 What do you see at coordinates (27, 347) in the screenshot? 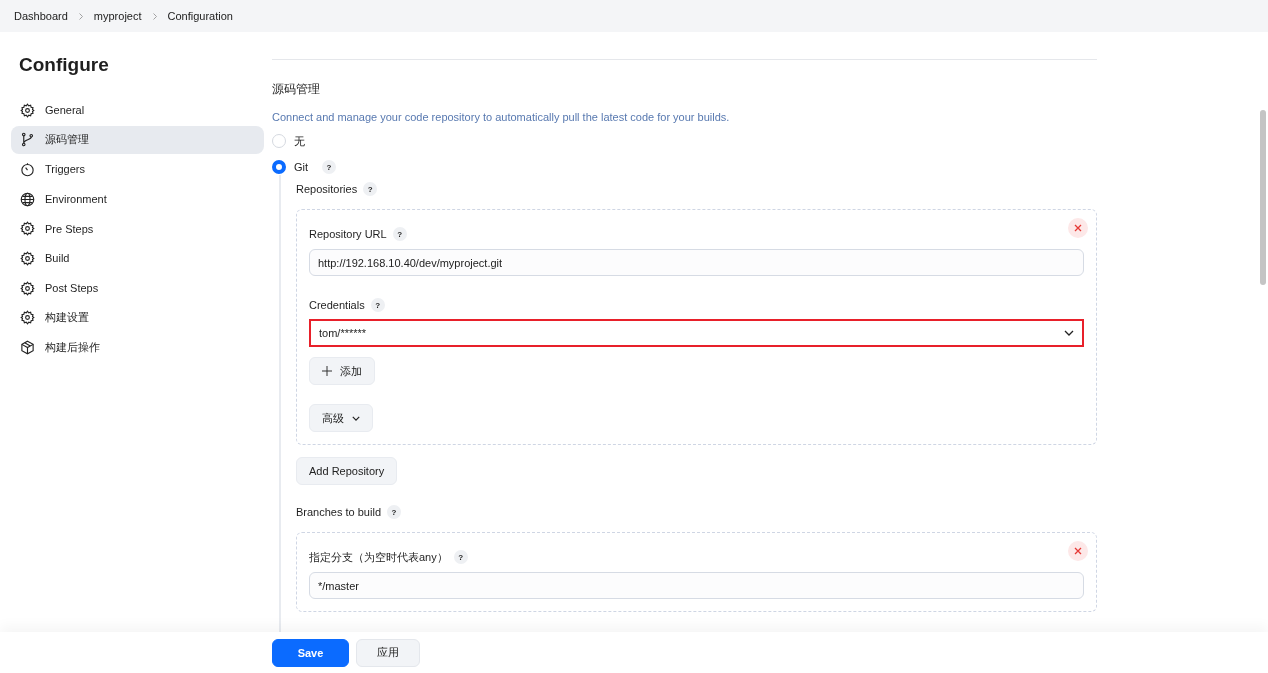
I see `box-icon` at bounding box center [27, 347].